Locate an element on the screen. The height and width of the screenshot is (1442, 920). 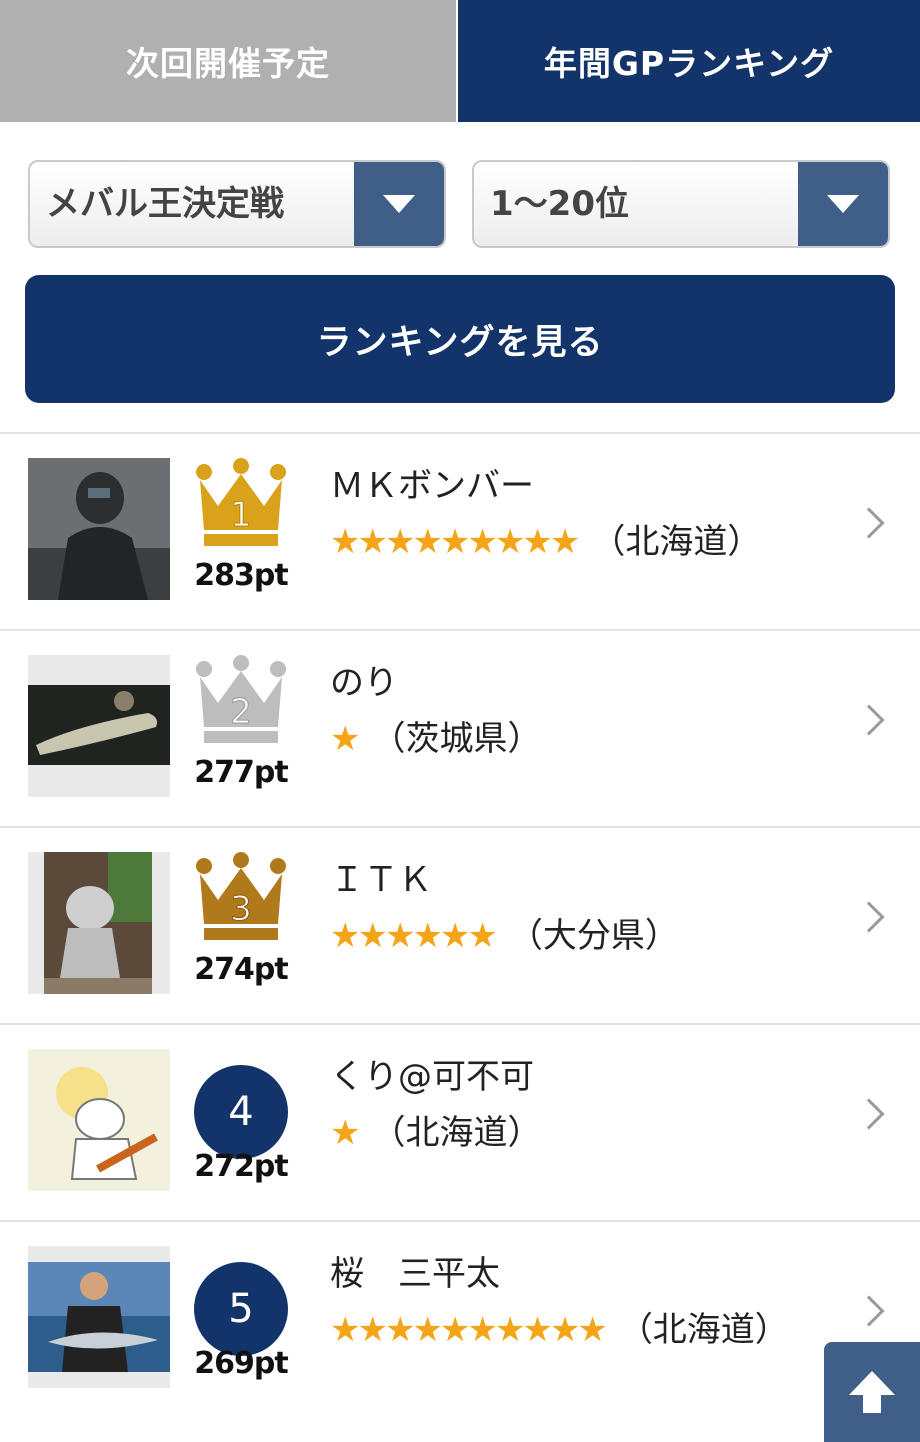
rank-badge: 5 269pt is located at coordinates (241, 1322).